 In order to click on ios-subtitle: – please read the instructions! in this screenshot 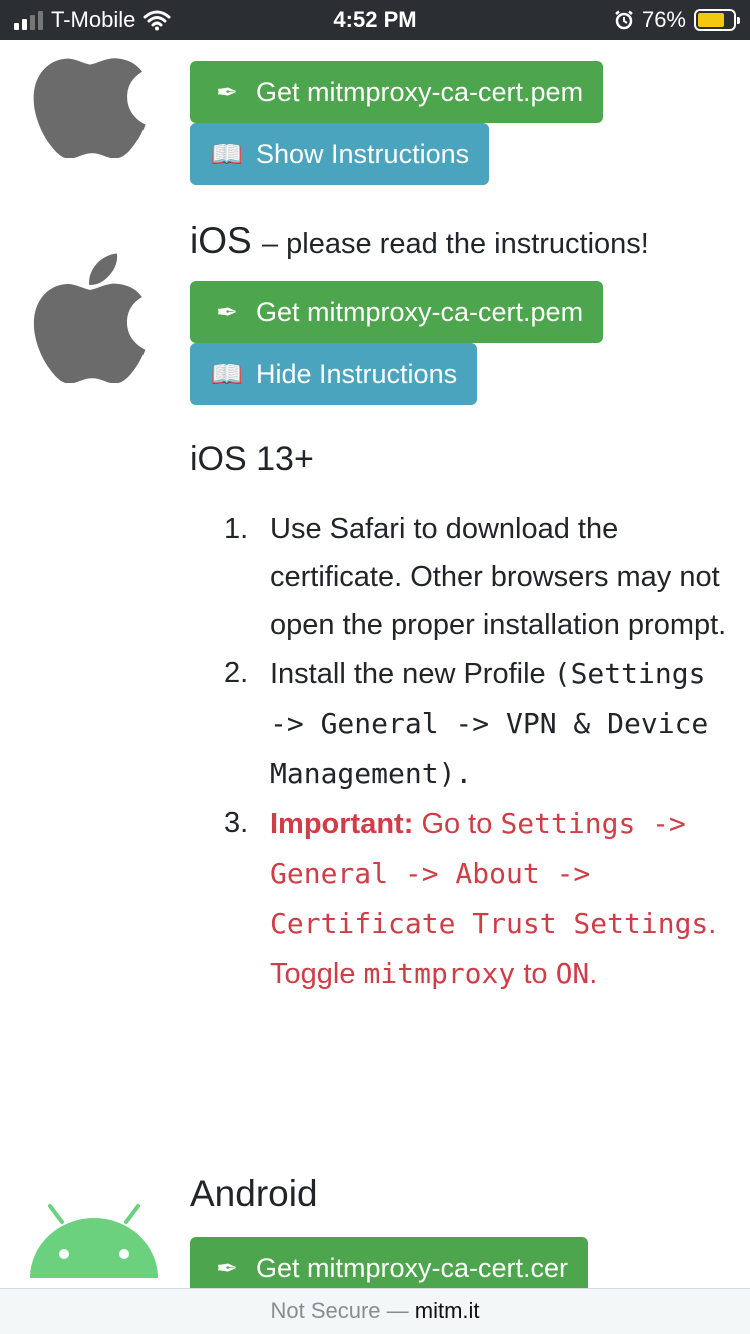, I will do `click(455, 244)`.